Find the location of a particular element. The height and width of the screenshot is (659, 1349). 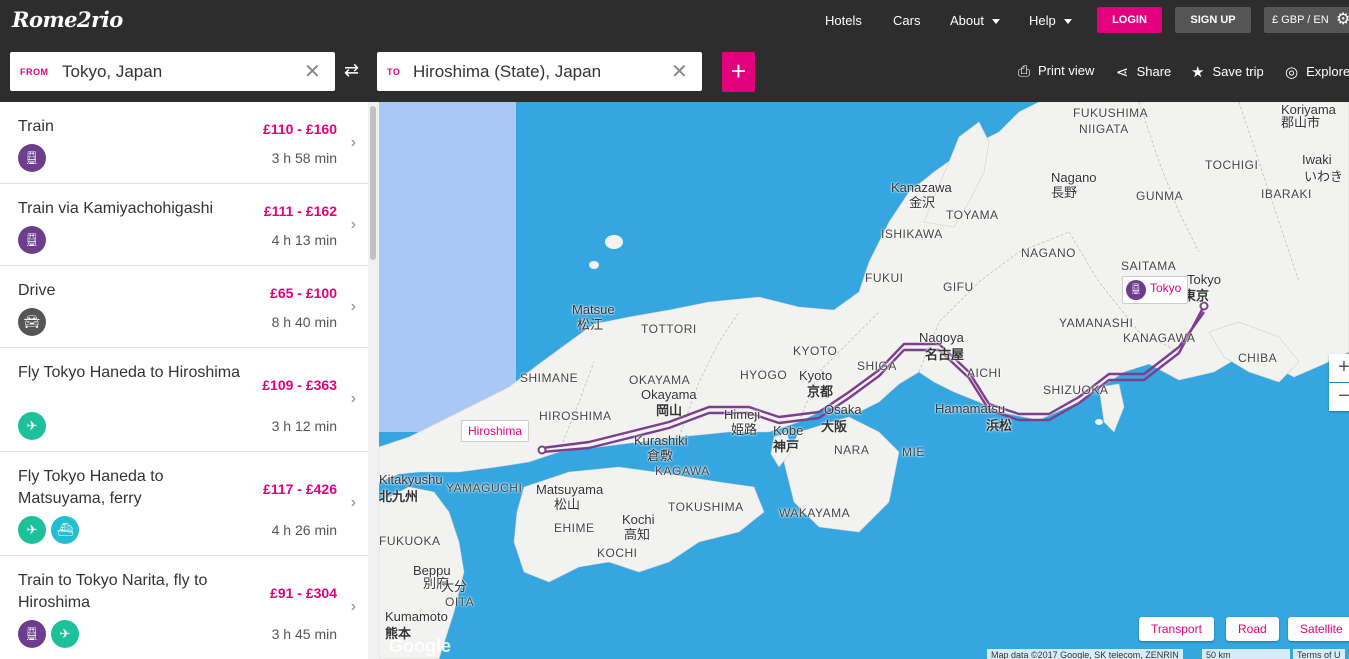

results-scrollbar is located at coordinates (373, 380).